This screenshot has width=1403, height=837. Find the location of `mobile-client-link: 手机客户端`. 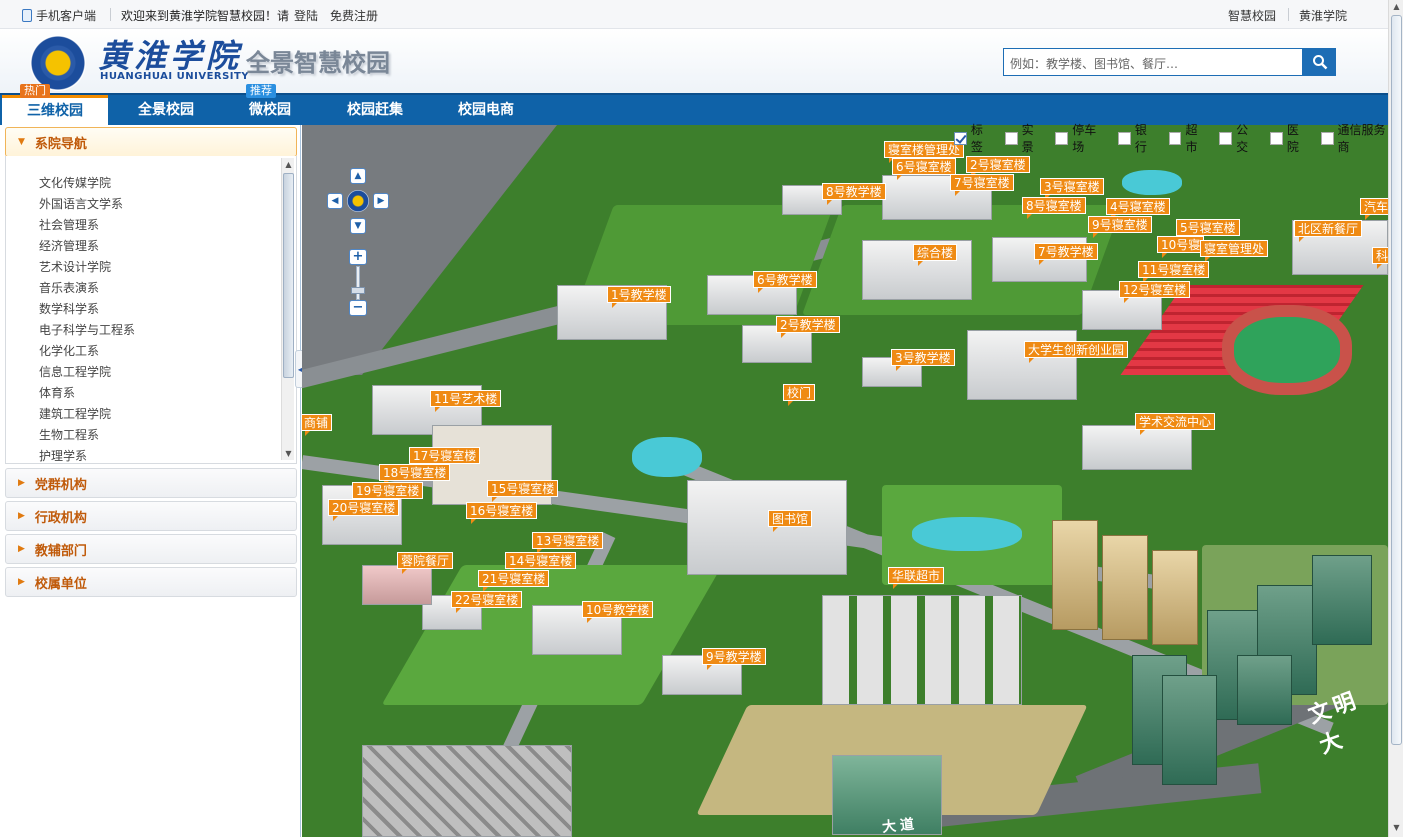

mobile-client-link: 手机客户端 is located at coordinates (59, 15).